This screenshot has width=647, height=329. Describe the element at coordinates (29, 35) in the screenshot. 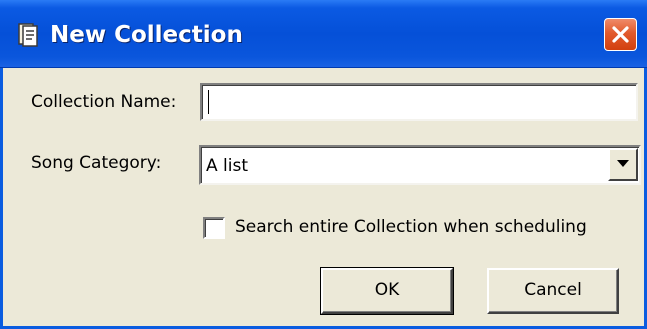

I see `collection-icon` at that location.